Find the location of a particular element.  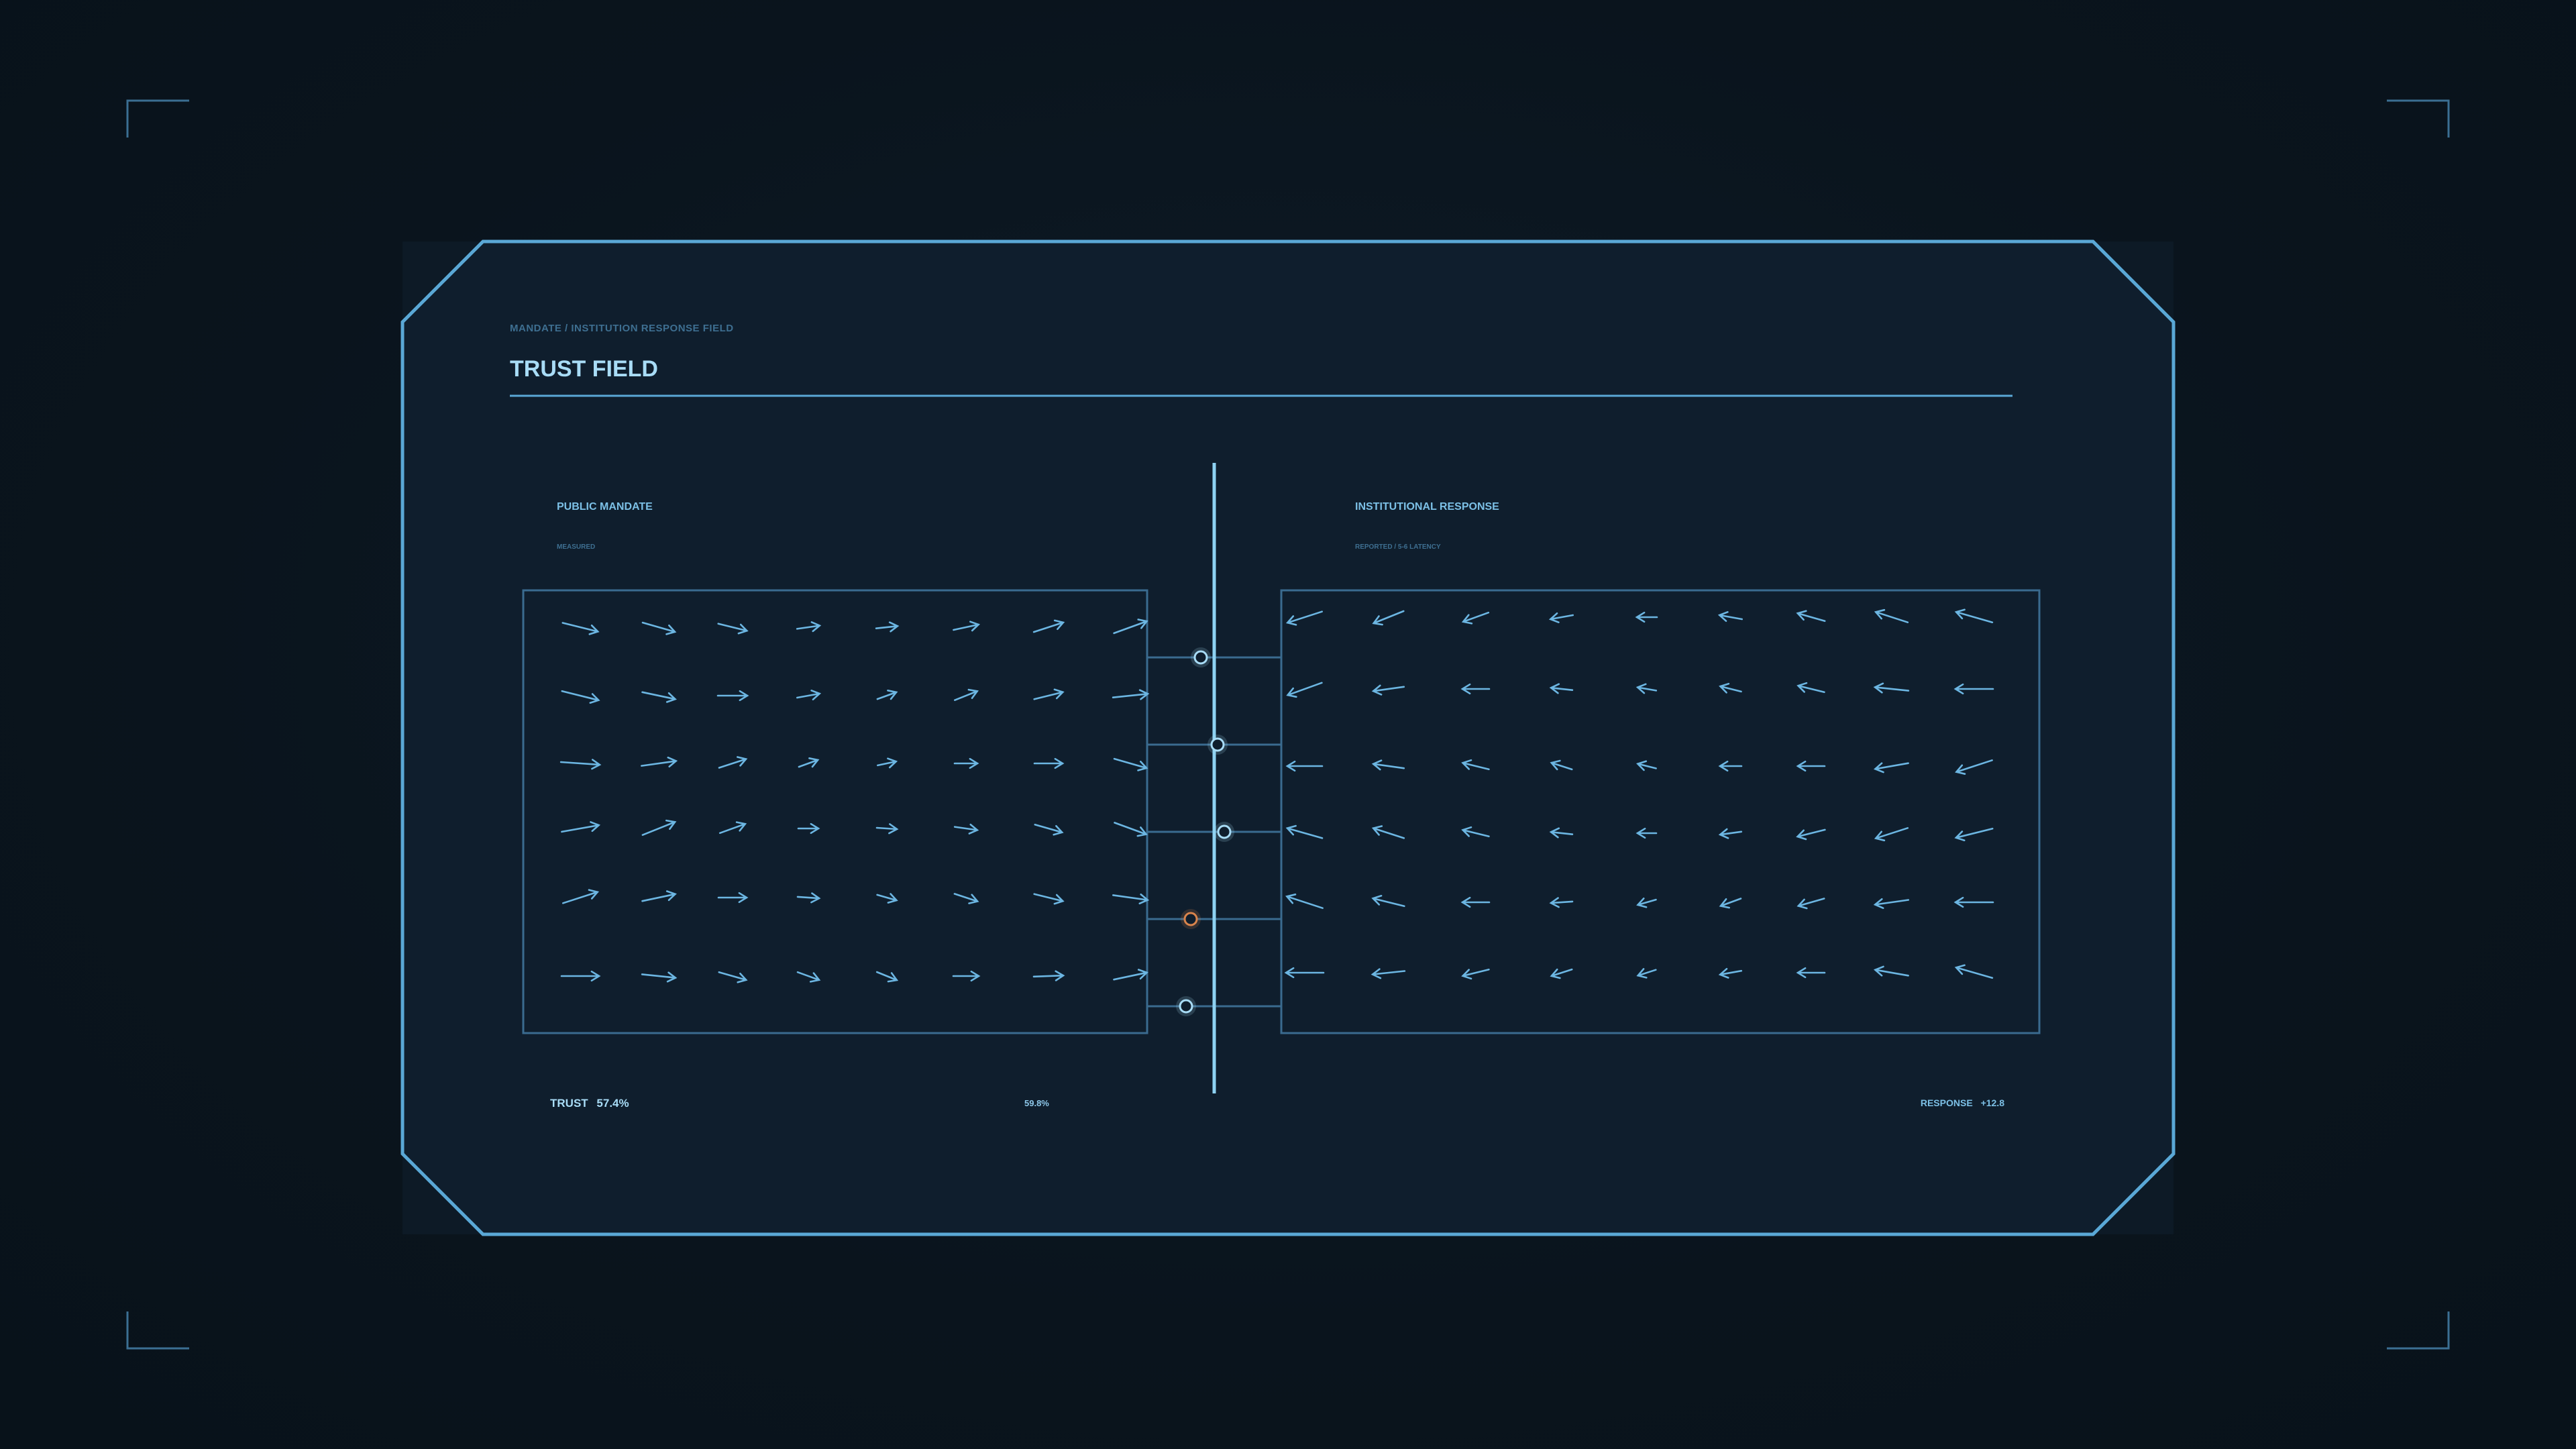

right-field-sublabel: REPORTED / 5-6 LATENCY is located at coordinates (1398, 547).